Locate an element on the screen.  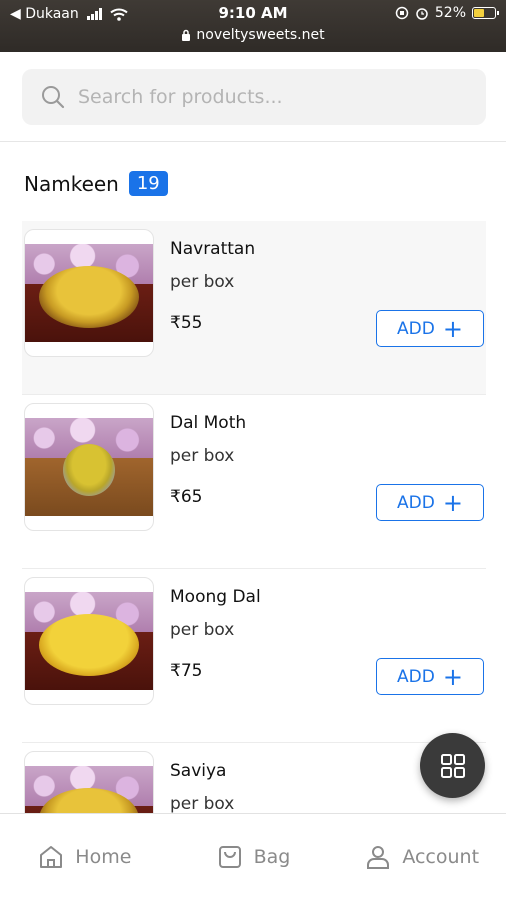
product-name: Moong Dal is located at coordinates (215, 597).